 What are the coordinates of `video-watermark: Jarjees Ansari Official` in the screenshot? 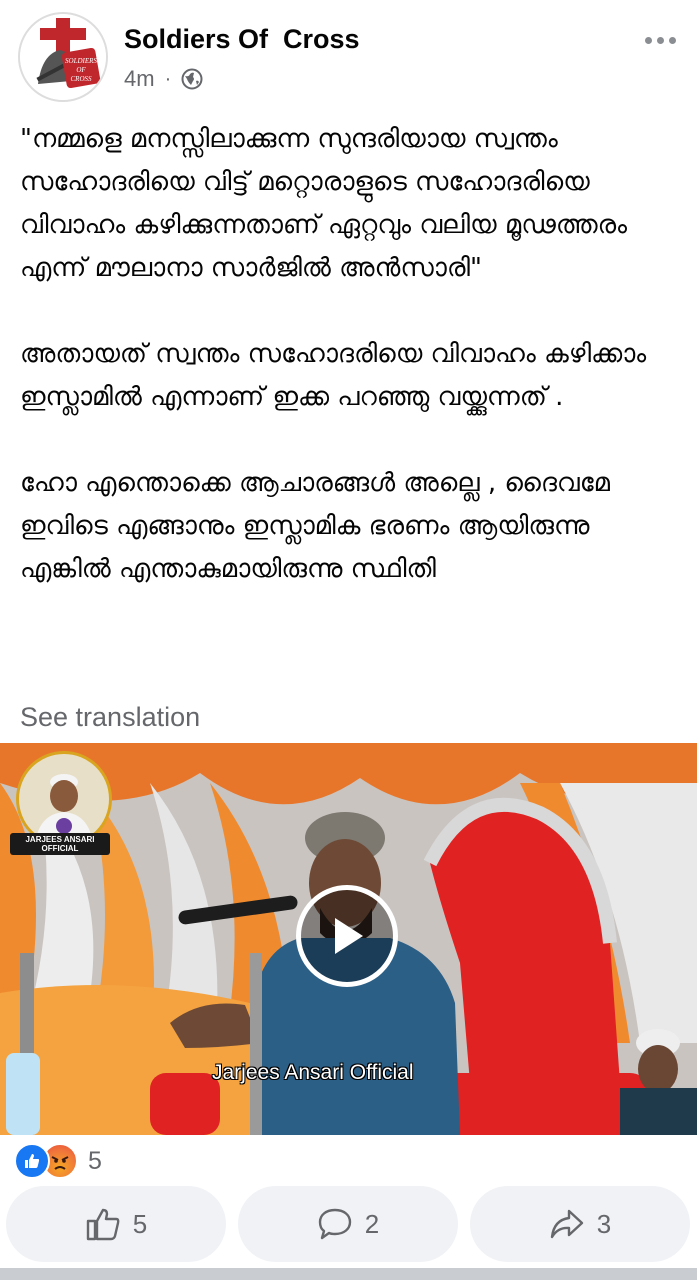 It's located at (313, 1072).